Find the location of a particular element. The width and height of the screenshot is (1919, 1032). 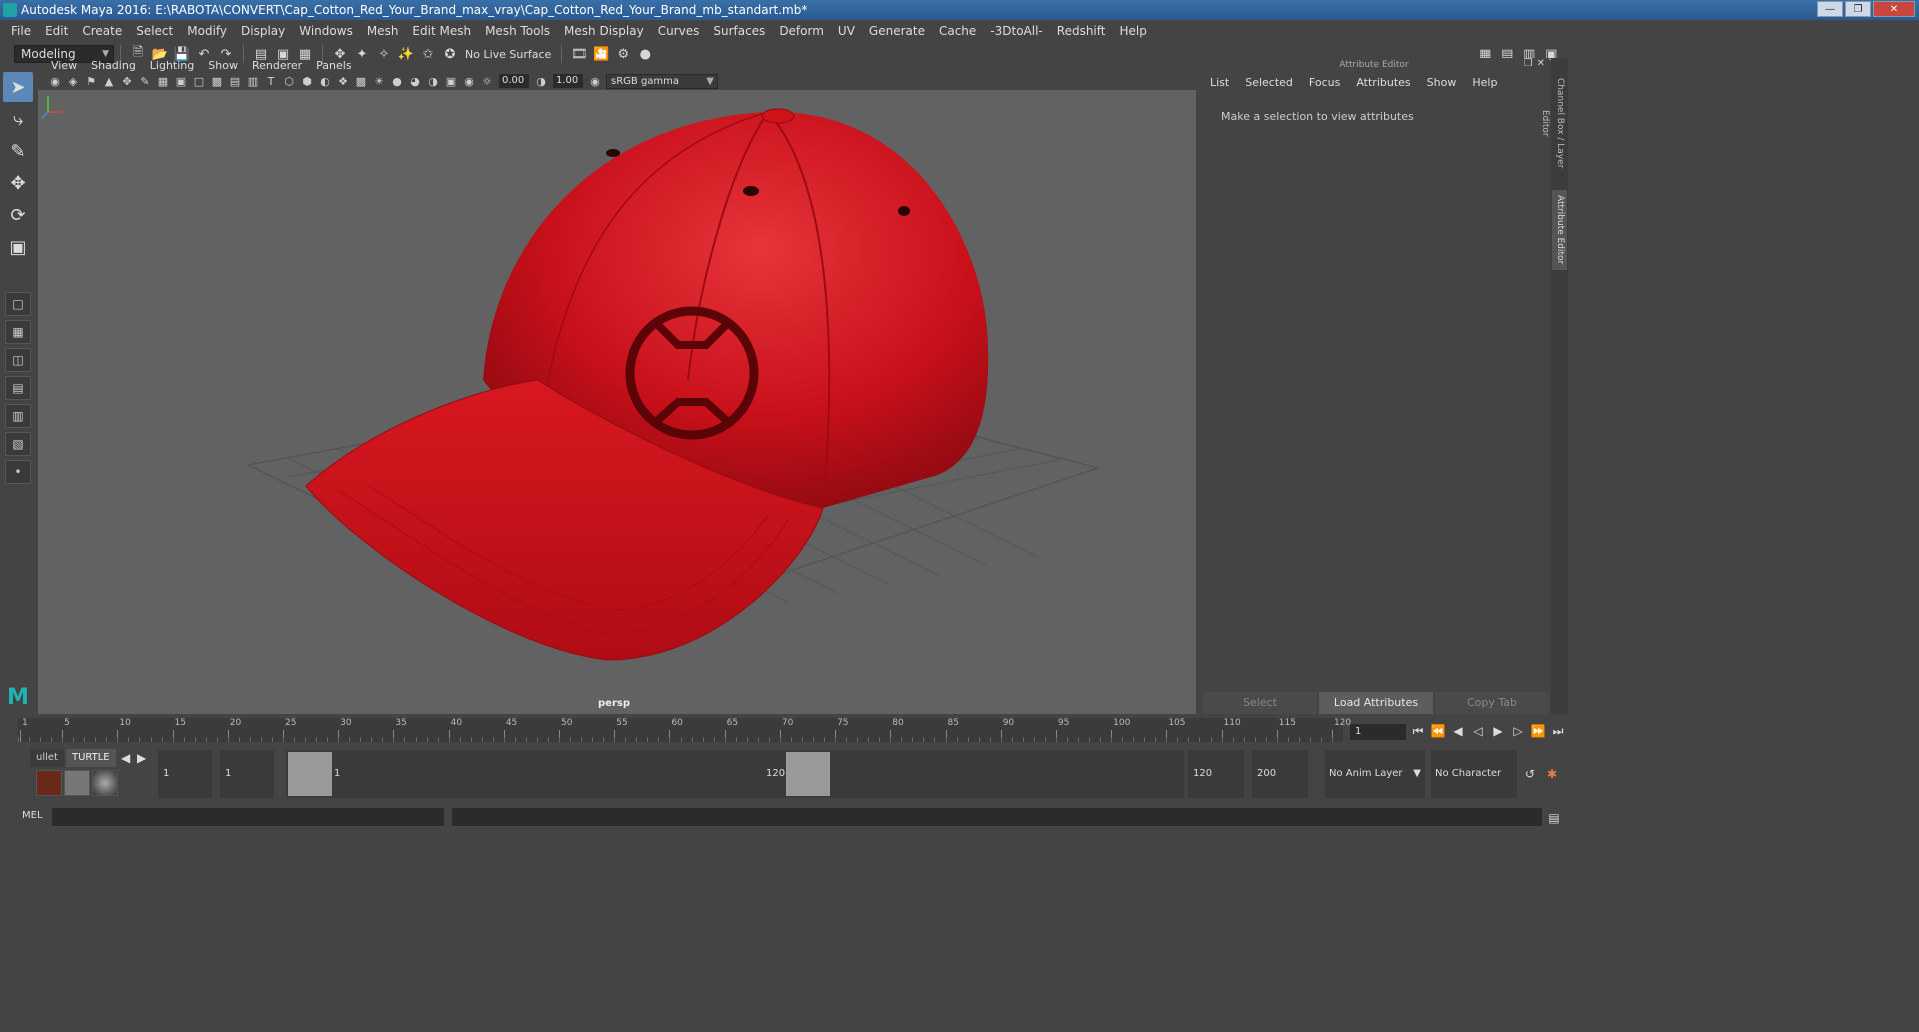

lighting-icon: ◐ is located at coordinates (325, 81).